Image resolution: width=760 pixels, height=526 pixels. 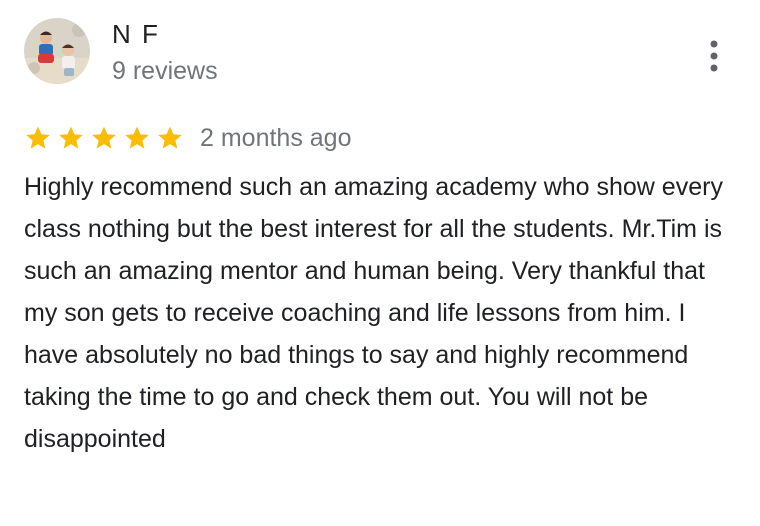 What do you see at coordinates (165, 71) in the screenshot?
I see `reviewer-review-count: 9 reviews` at bounding box center [165, 71].